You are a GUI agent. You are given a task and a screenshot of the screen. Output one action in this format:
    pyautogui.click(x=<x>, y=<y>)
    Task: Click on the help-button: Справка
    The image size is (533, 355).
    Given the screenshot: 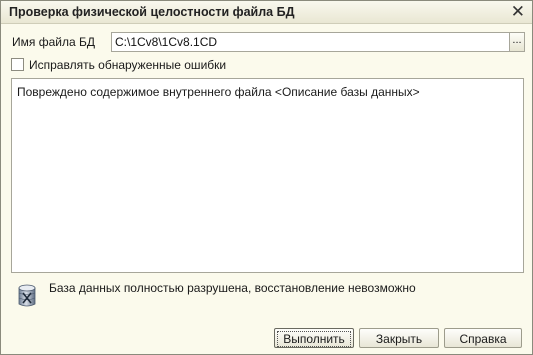 What is the action you would take?
    pyautogui.click(x=483, y=338)
    